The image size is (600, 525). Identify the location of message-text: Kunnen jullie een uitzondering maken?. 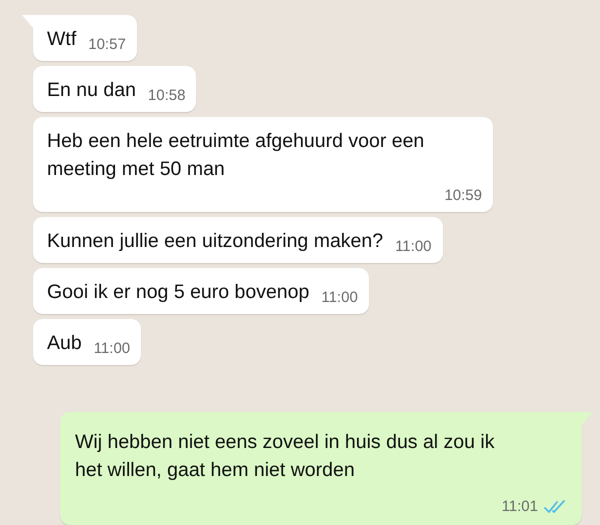
(215, 241).